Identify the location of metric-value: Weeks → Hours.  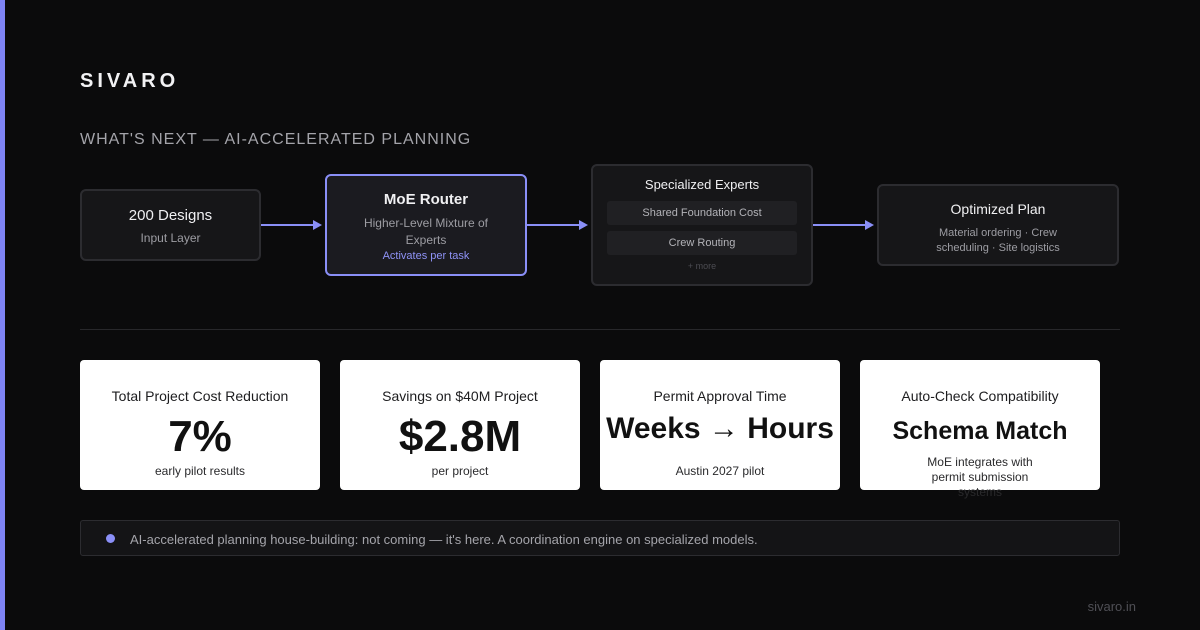
(720, 428).